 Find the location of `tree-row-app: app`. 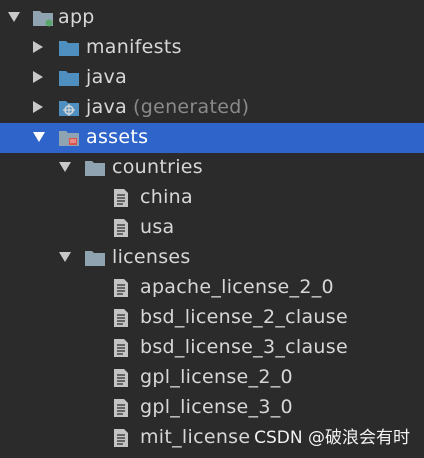

tree-row-app: app is located at coordinates (212, 18).